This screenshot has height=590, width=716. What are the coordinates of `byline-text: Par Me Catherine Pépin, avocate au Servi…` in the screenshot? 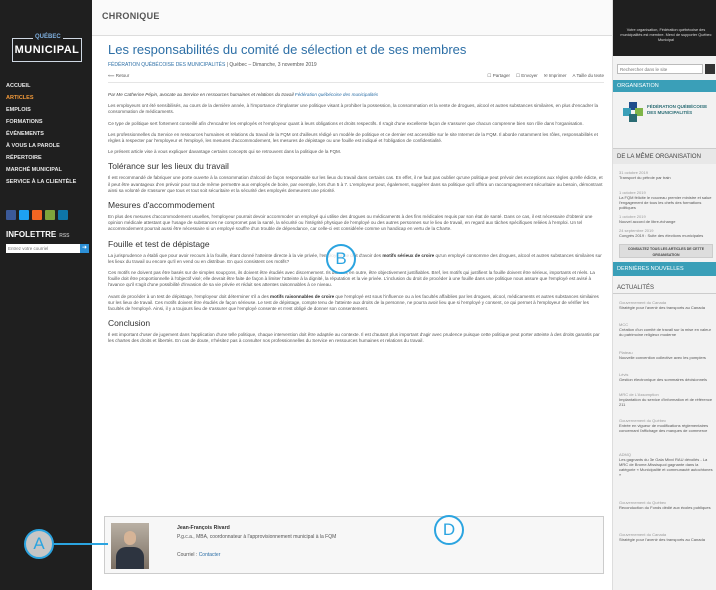 It's located at (201, 94).